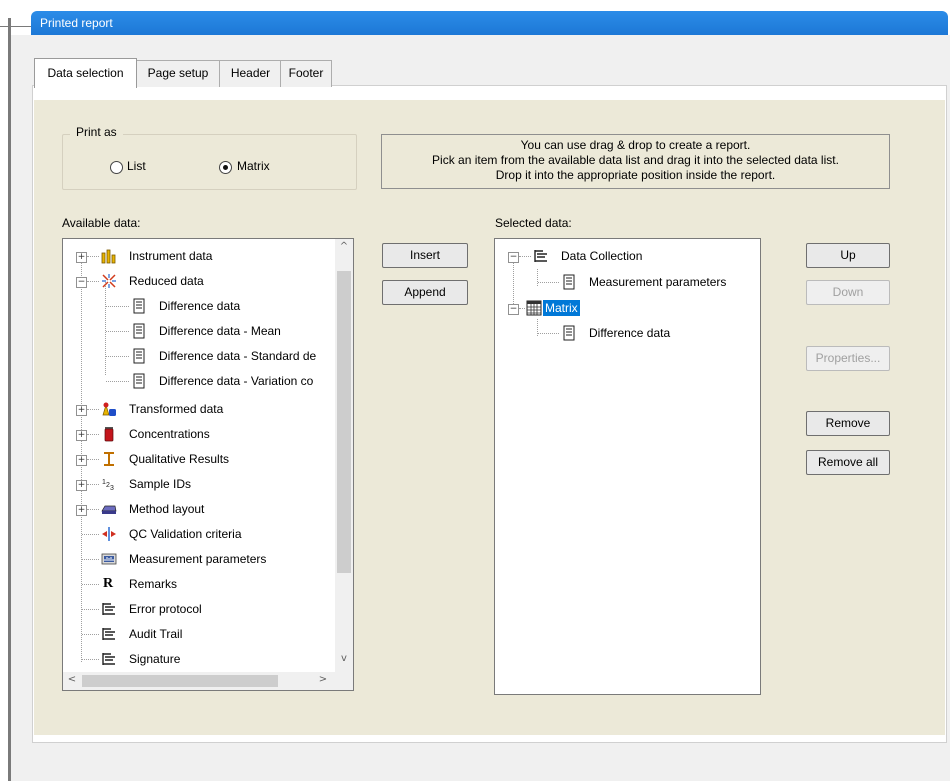  Describe the element at coordinates (112, 488) in the screenshot. I see `svg-text: 3` at that location.